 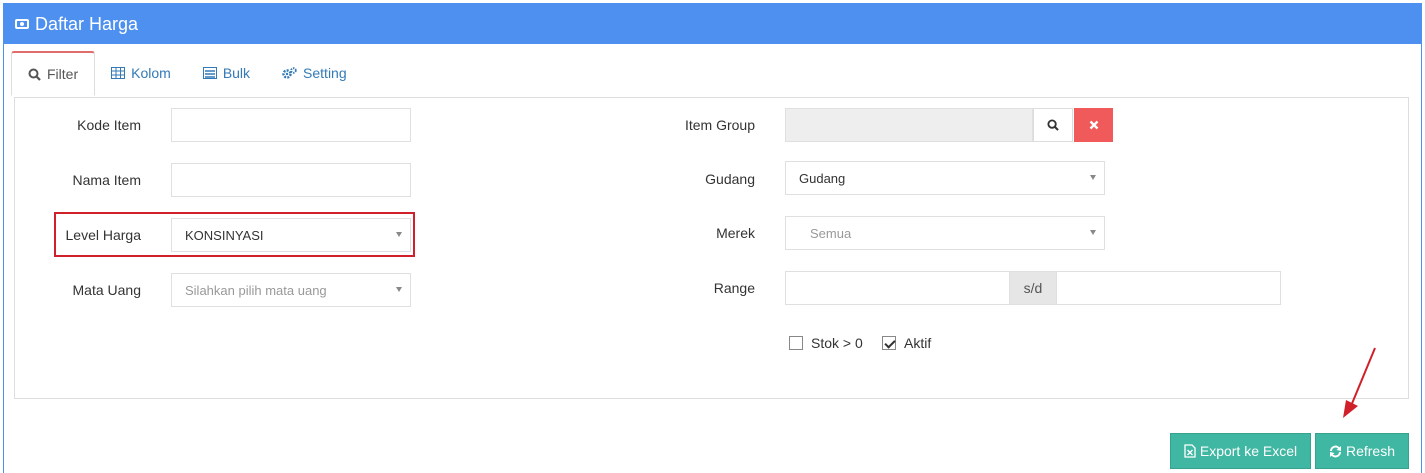 I want to click on level-harga-label: Level Harga, so click(x=103, y=235).